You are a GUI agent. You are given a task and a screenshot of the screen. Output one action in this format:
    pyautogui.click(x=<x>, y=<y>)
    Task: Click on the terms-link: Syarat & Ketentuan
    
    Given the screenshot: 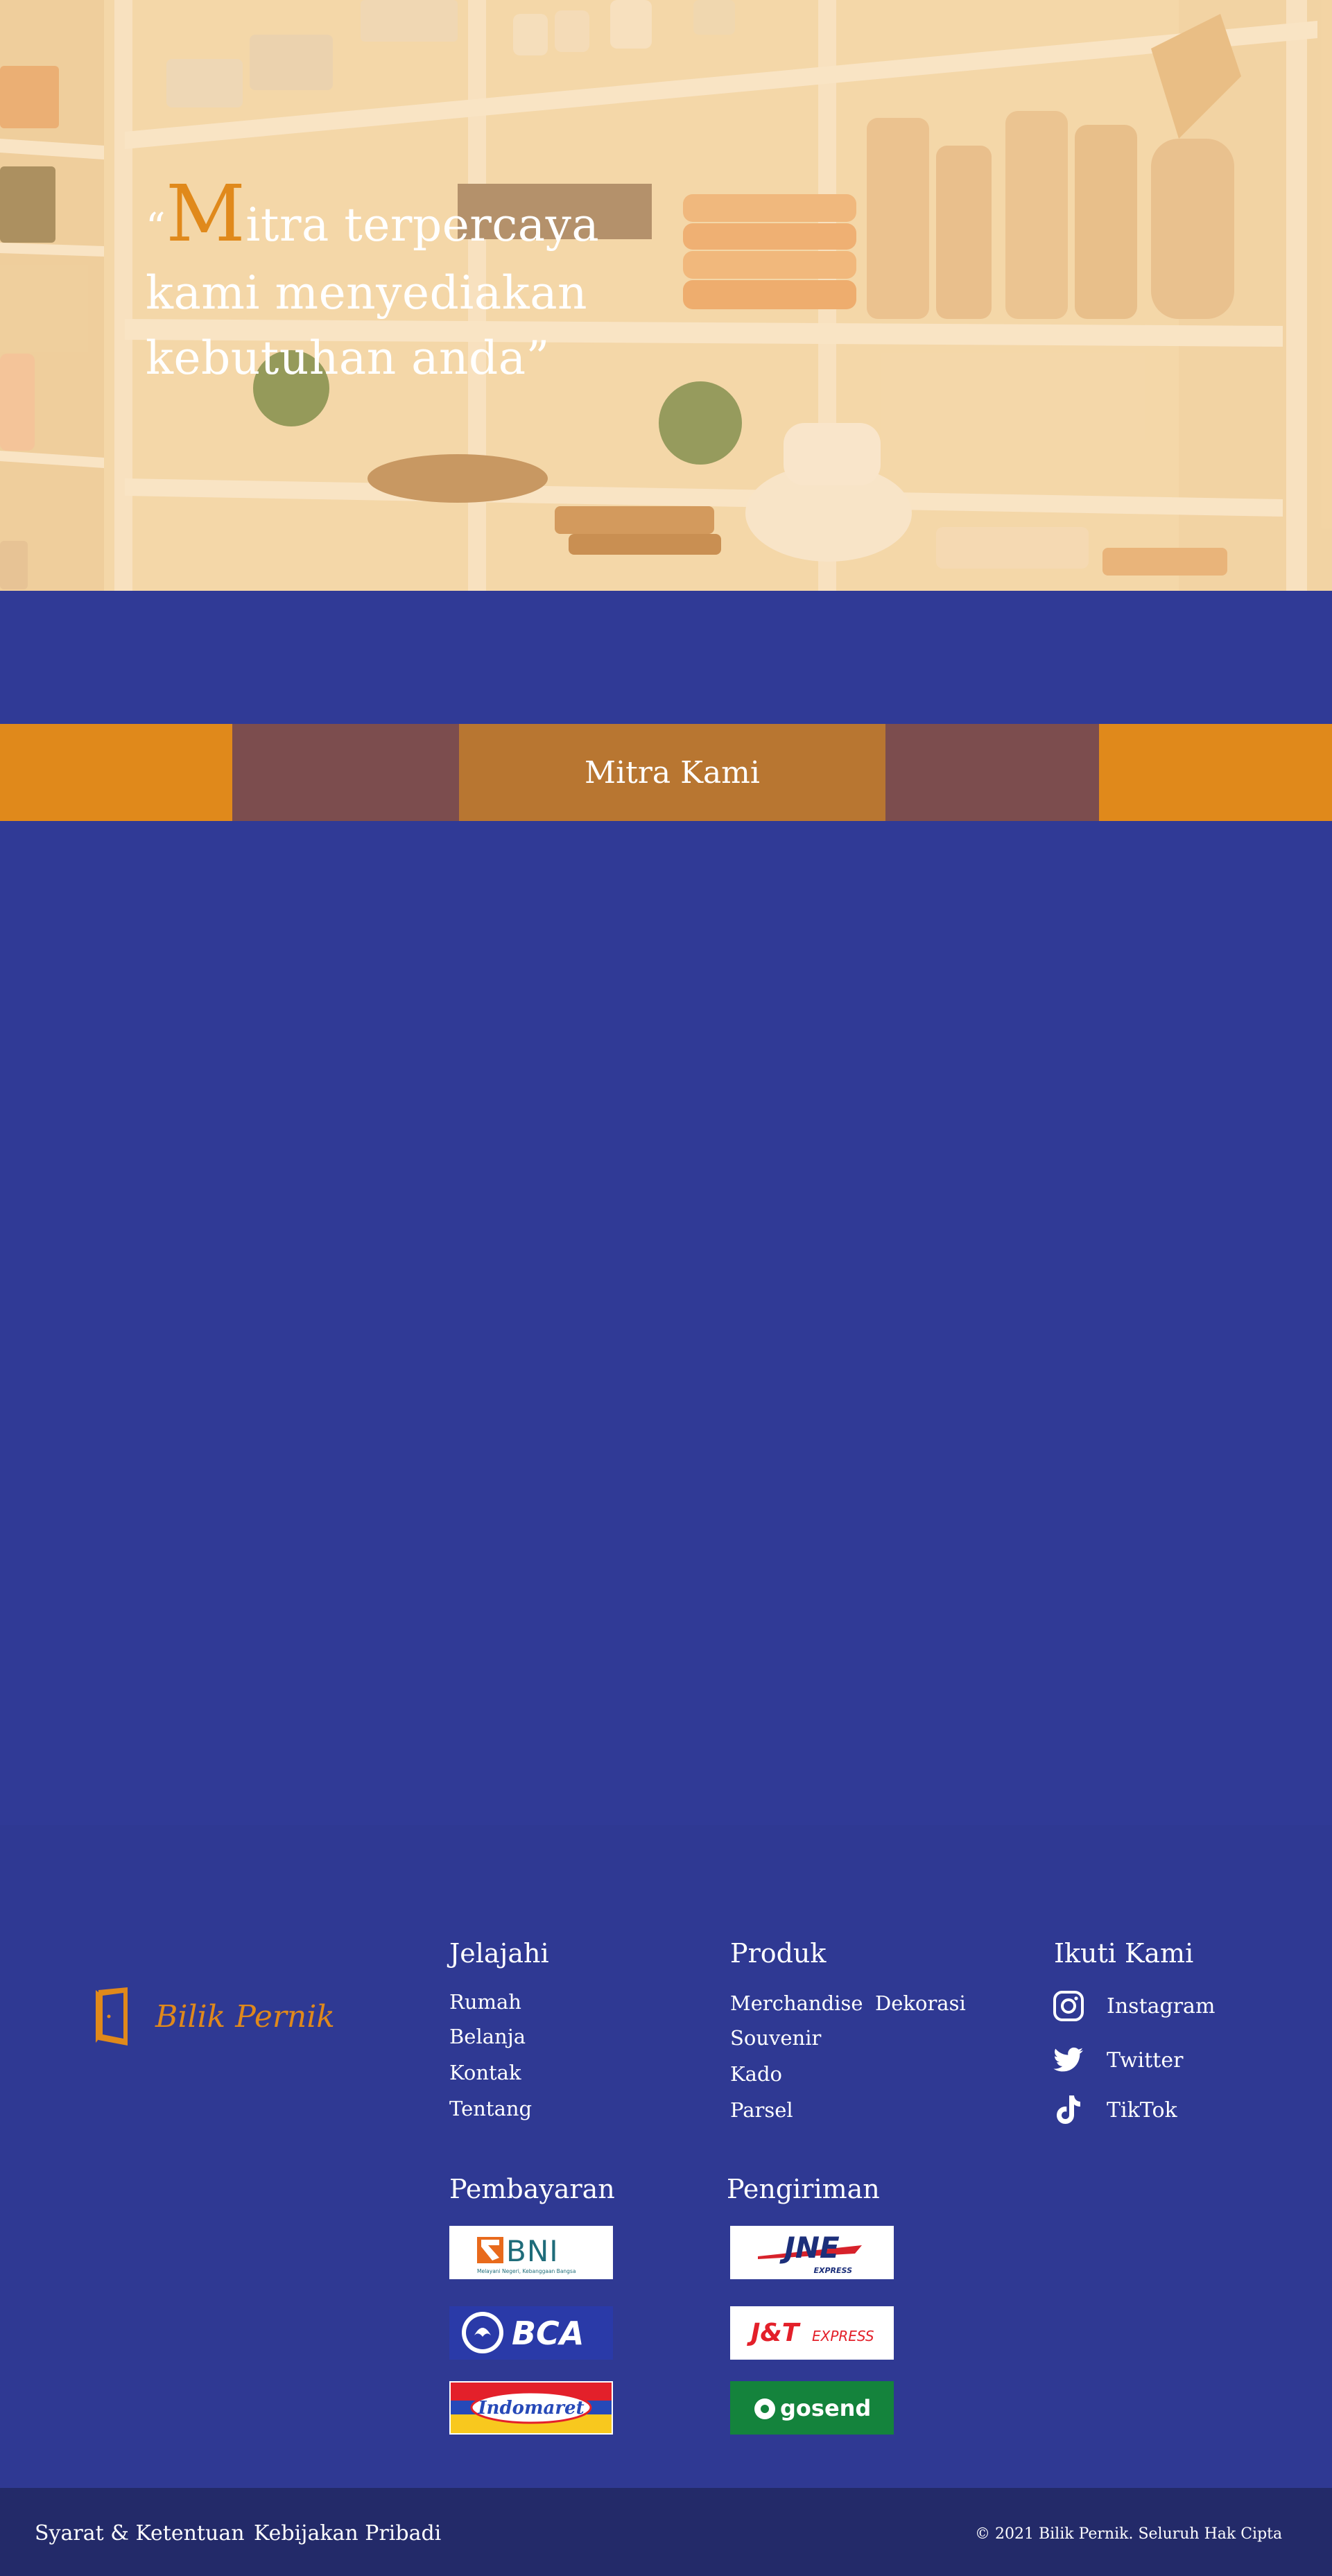 What is the action you would take?
    pyautogui.click(x=140, y=2533)
    